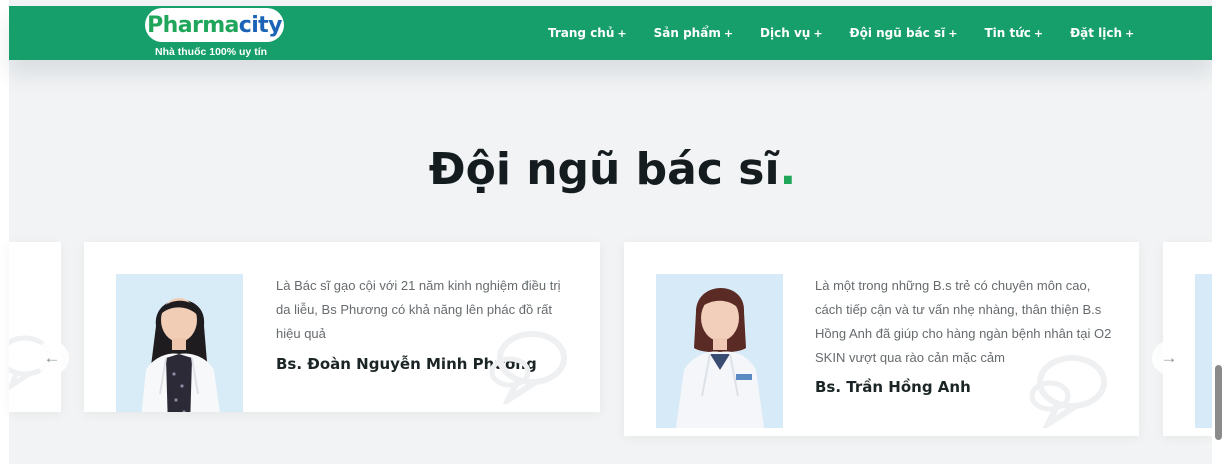 Image resolution: width=1225 pixels, height=464 pixels. What do you see at coordinates (785, 33) in the screenshot?
I see `nav-item-label: Dịch vụ` at bounding box center [785, 33].